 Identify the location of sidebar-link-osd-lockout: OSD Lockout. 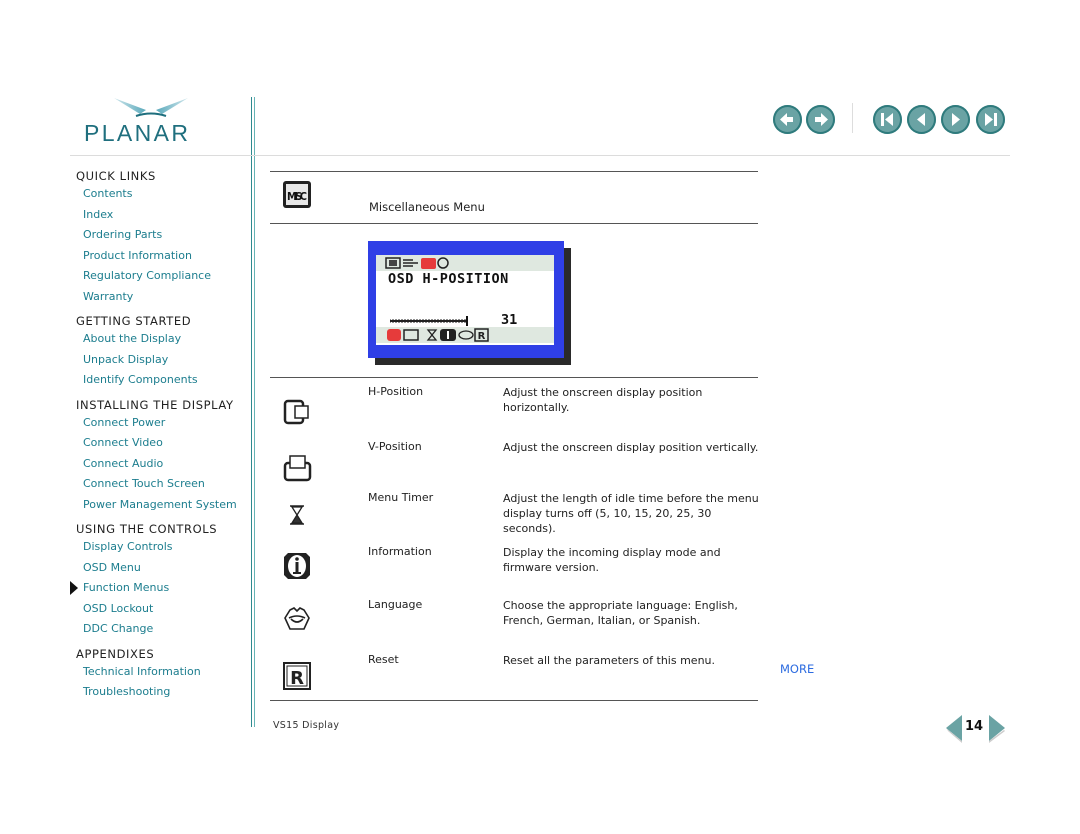
(162, 609).